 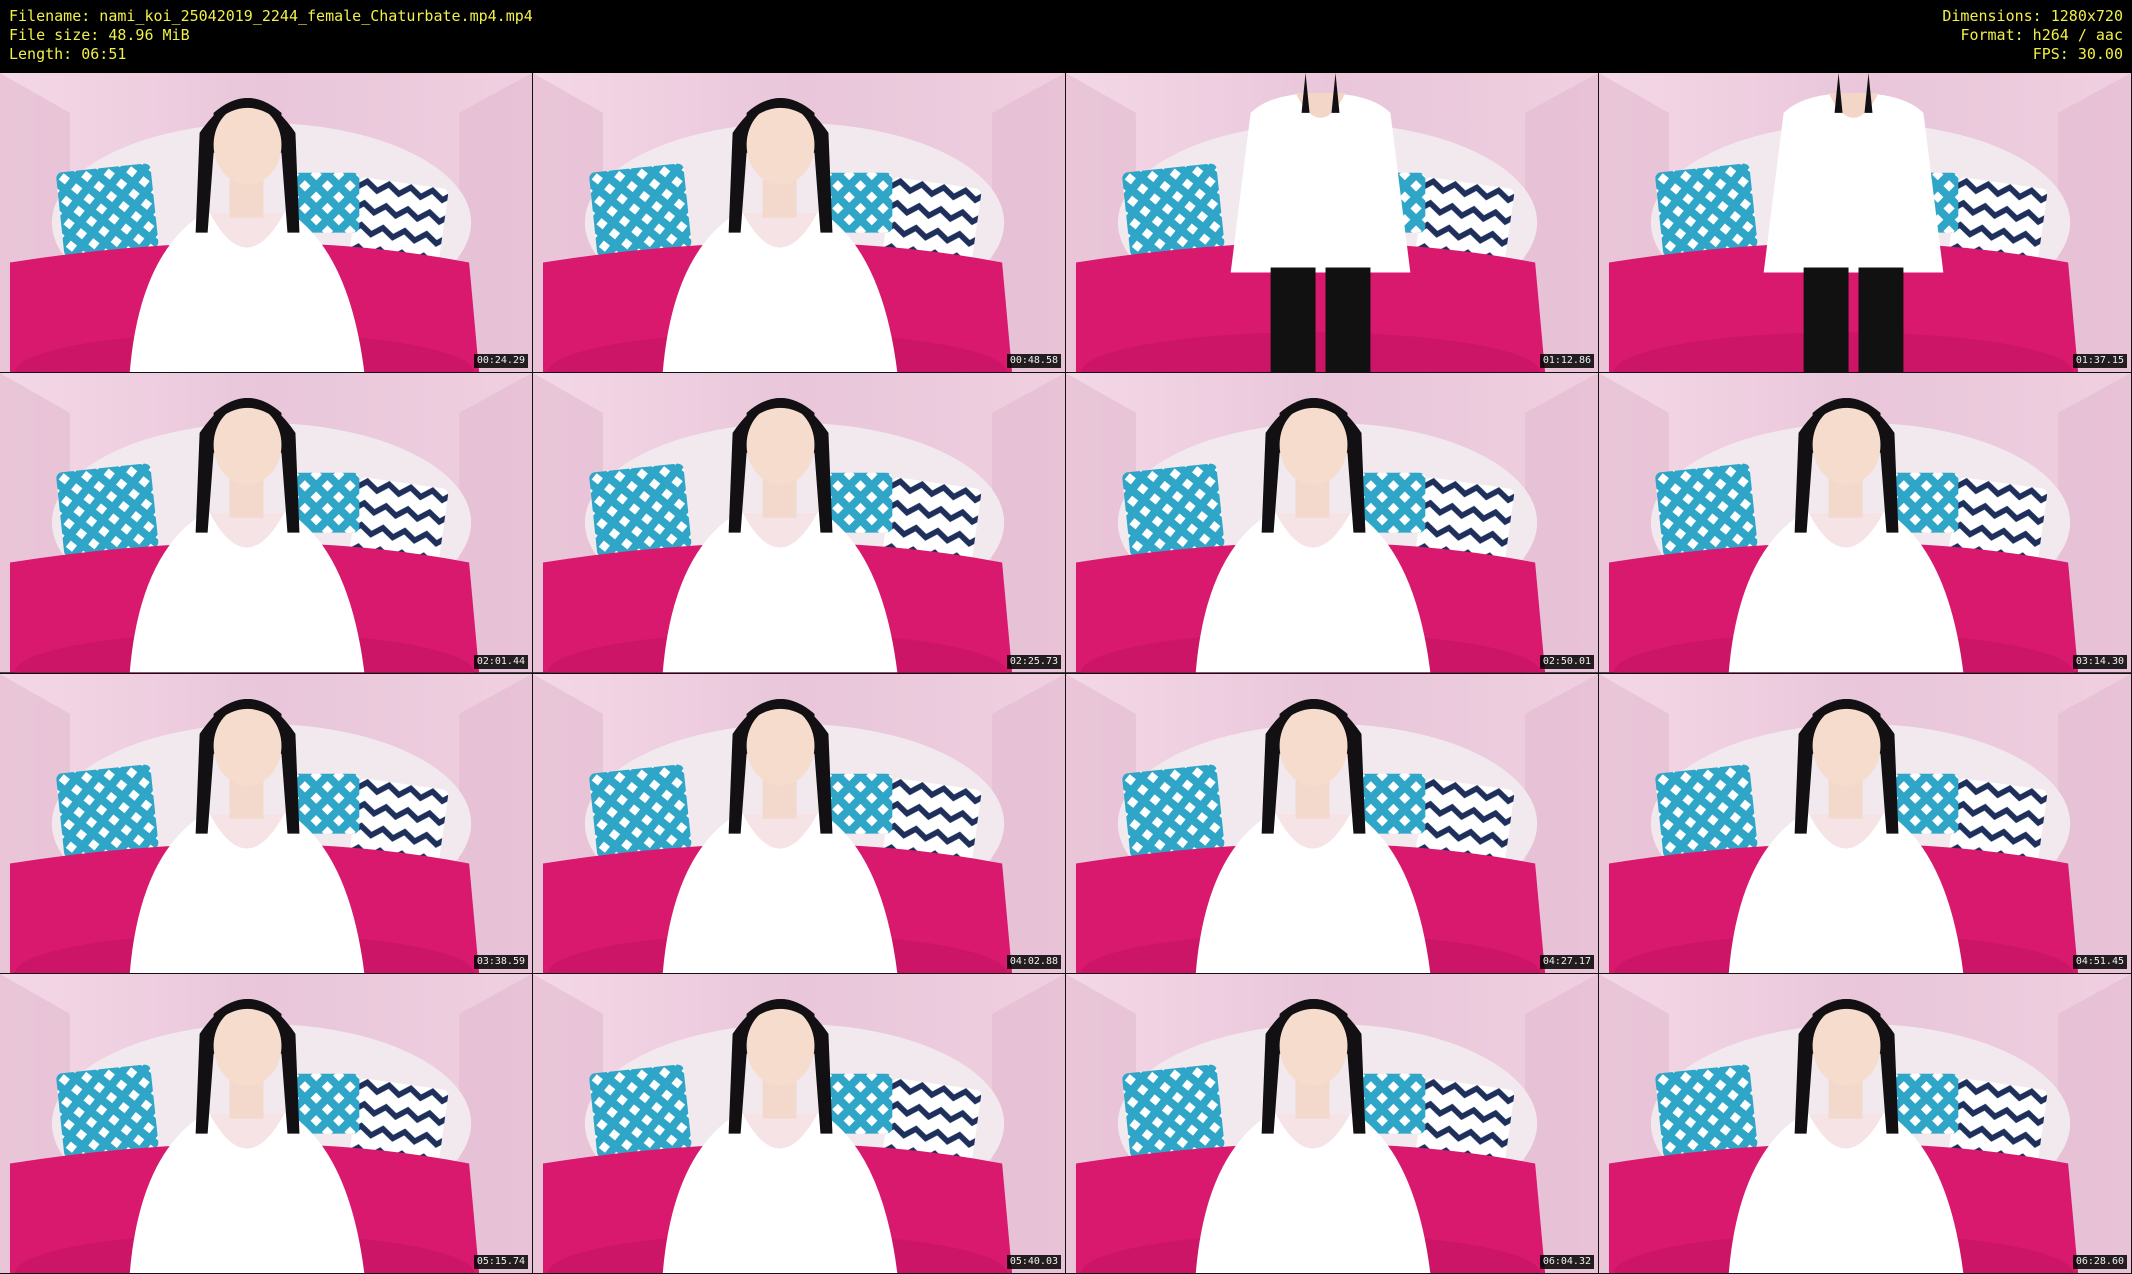 I want to click on thumbnail-frame: 03:38.59, so click(x=266, y=823).